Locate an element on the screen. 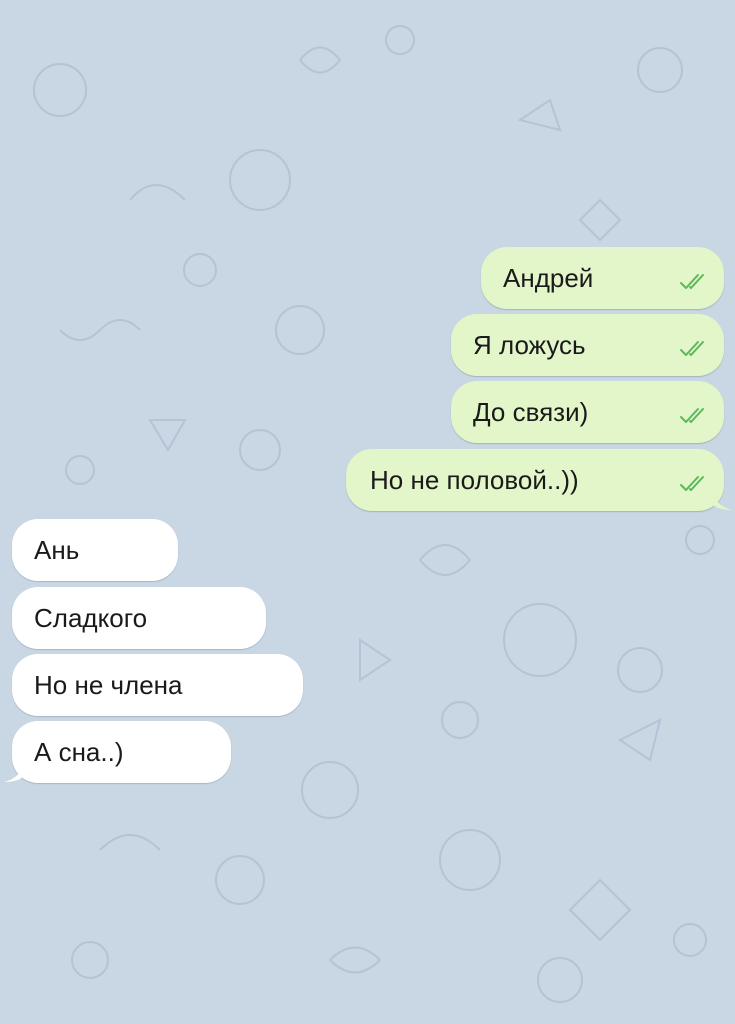  incoming-bubble-tail is located at coordinates (14, 773).